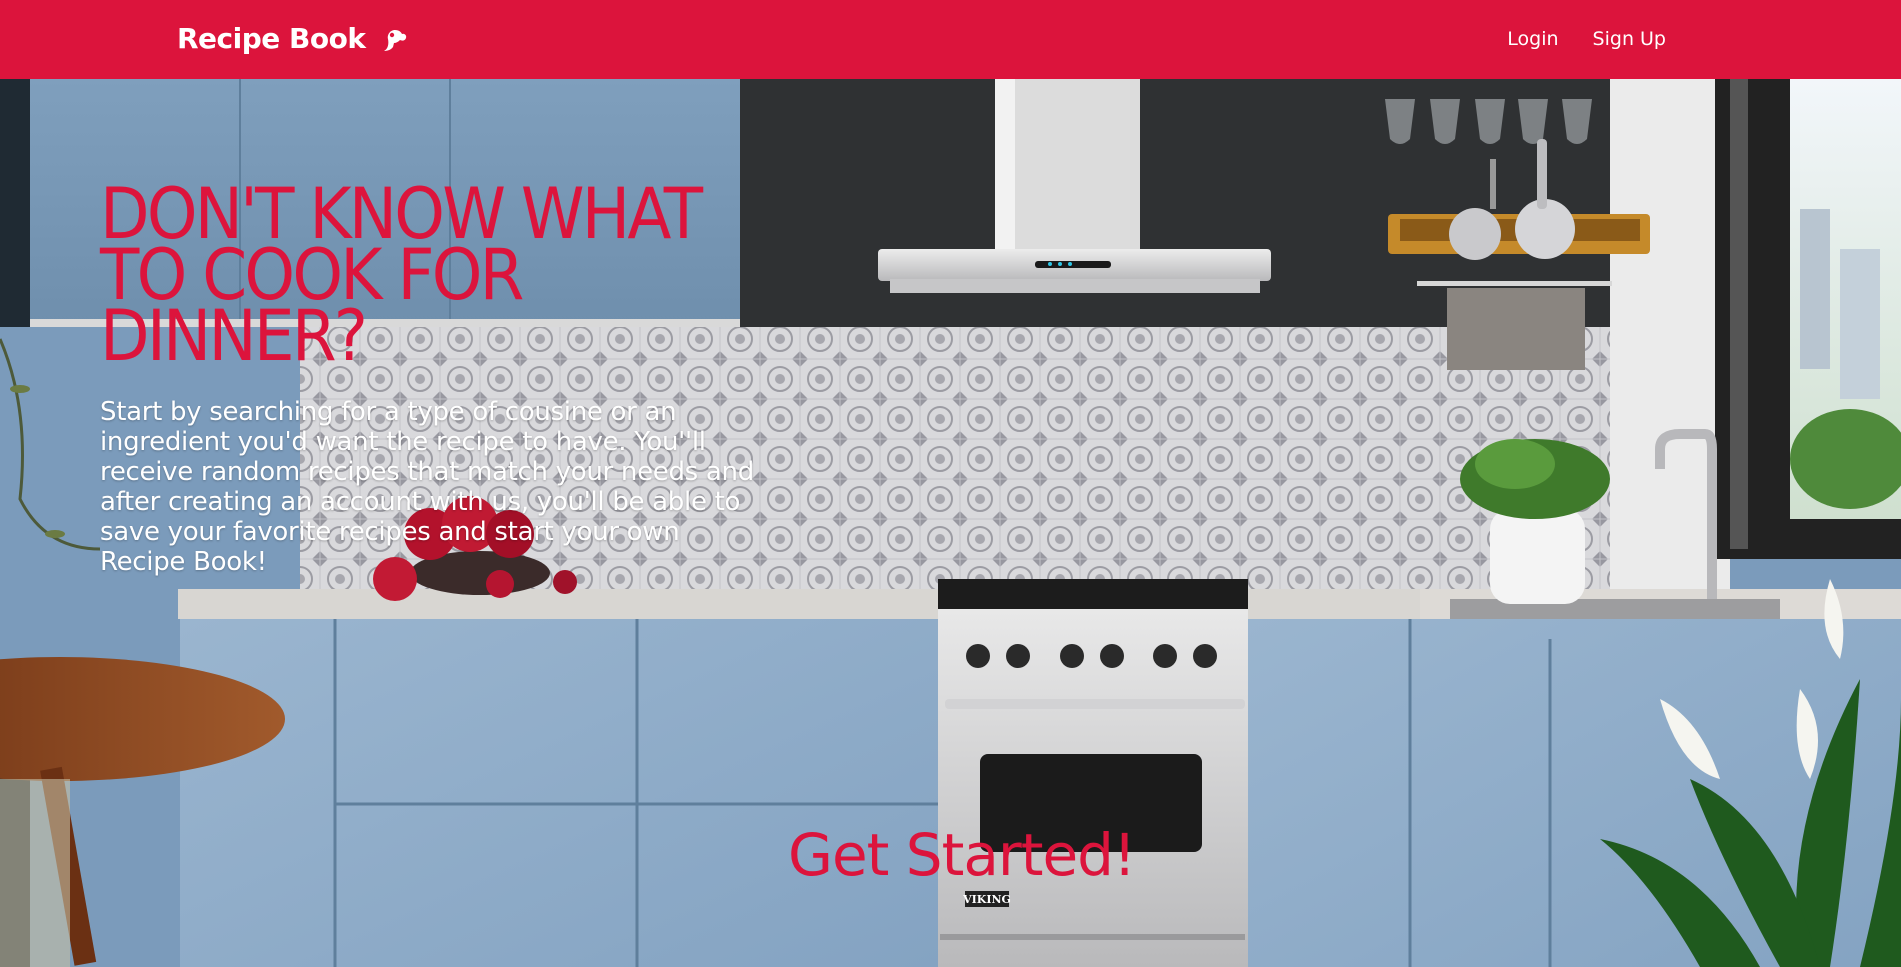  What do you see at coordinates (1586, 39) in the screenshot?
I see `nav-links: Login Sign Up` at bounding box center [1586, 39].